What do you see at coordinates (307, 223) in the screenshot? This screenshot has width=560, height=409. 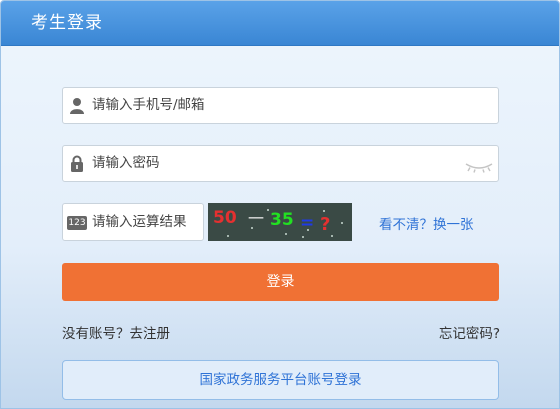 I see `captcha-equals: =` at bounding box center [307, 223].